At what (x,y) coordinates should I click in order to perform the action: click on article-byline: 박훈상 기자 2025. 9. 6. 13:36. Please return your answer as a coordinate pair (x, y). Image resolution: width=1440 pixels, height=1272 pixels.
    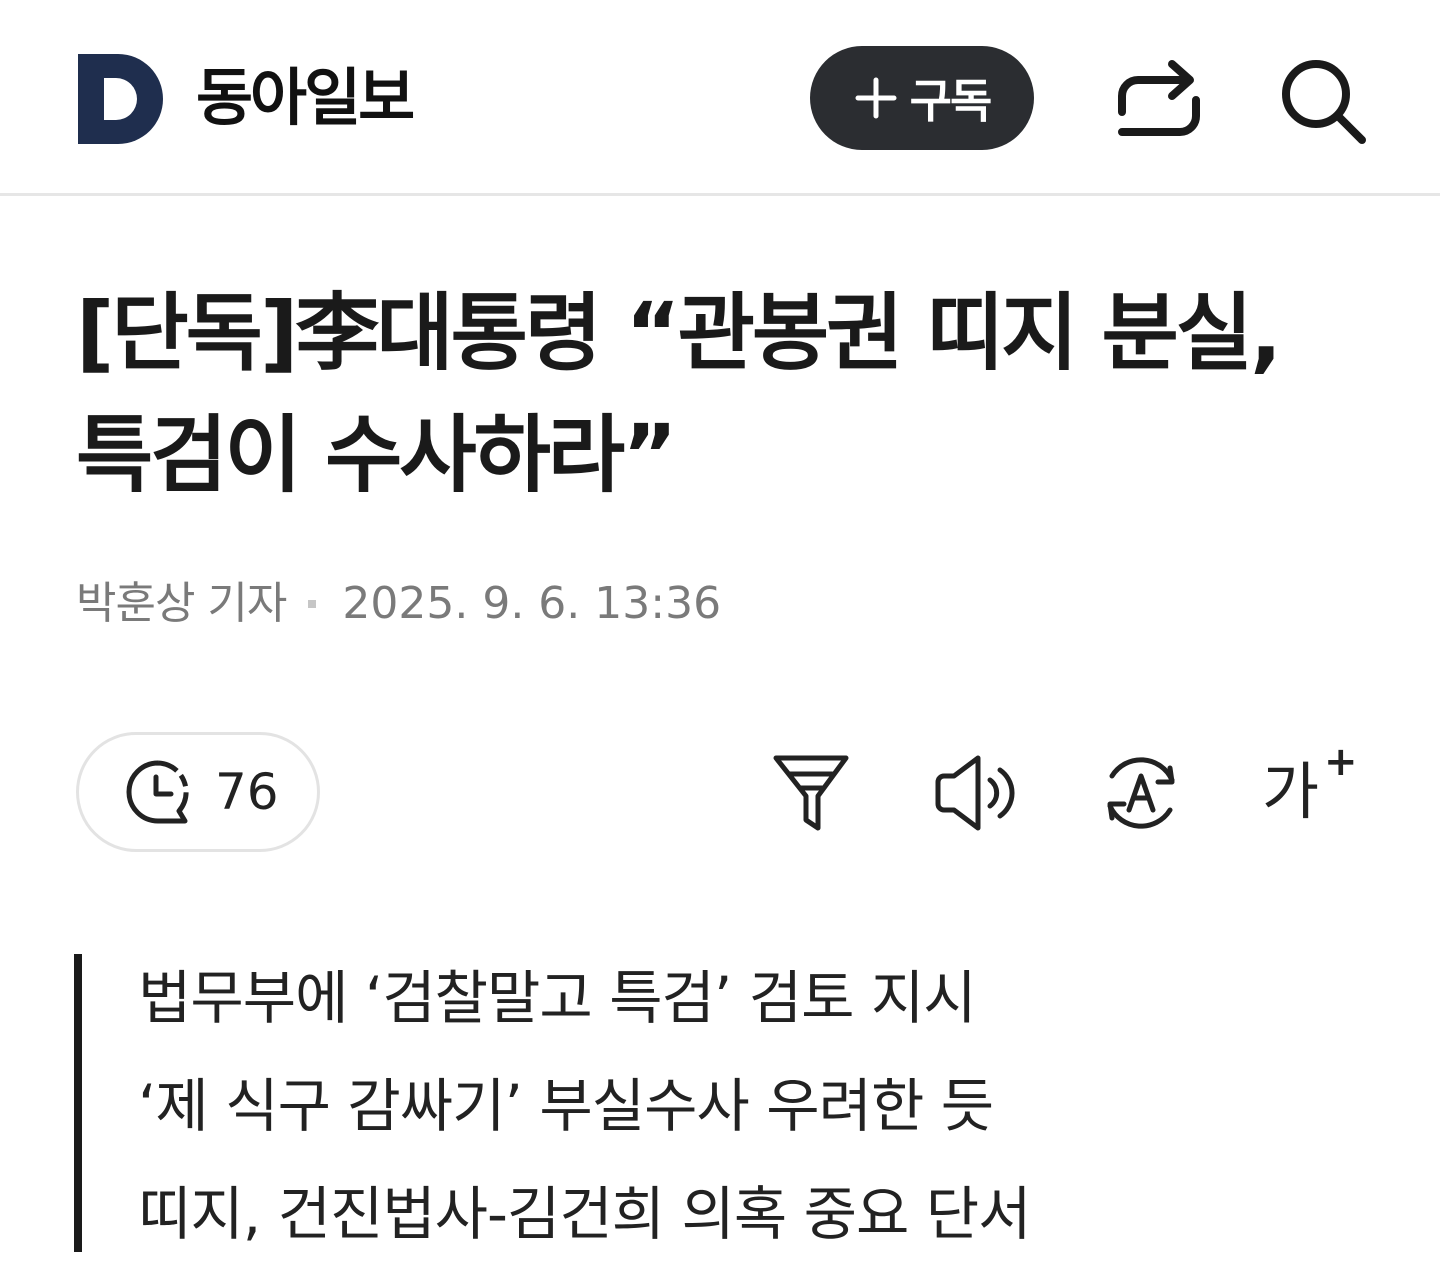
    Looking at the image, I should click on (398, 604).